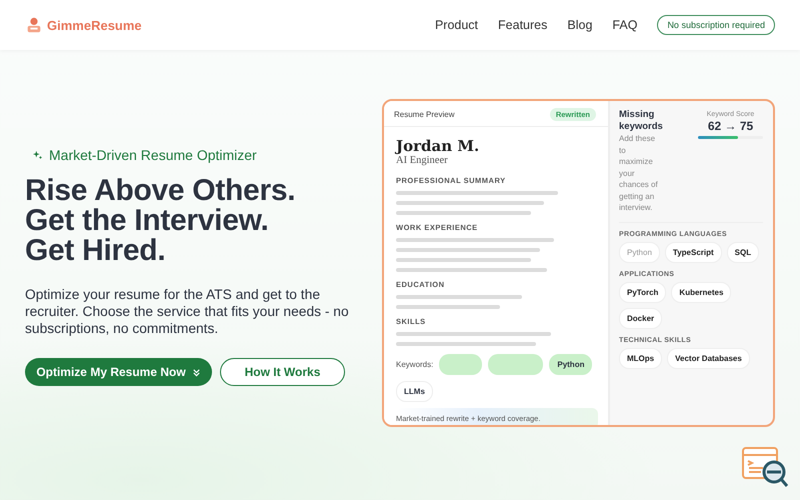 This screenshot has height=500, width=800. I want to click on chevrons-down-icon, so click(196, 372).